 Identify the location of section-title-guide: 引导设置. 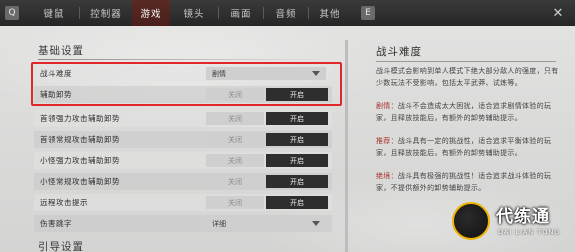
(61, 246).